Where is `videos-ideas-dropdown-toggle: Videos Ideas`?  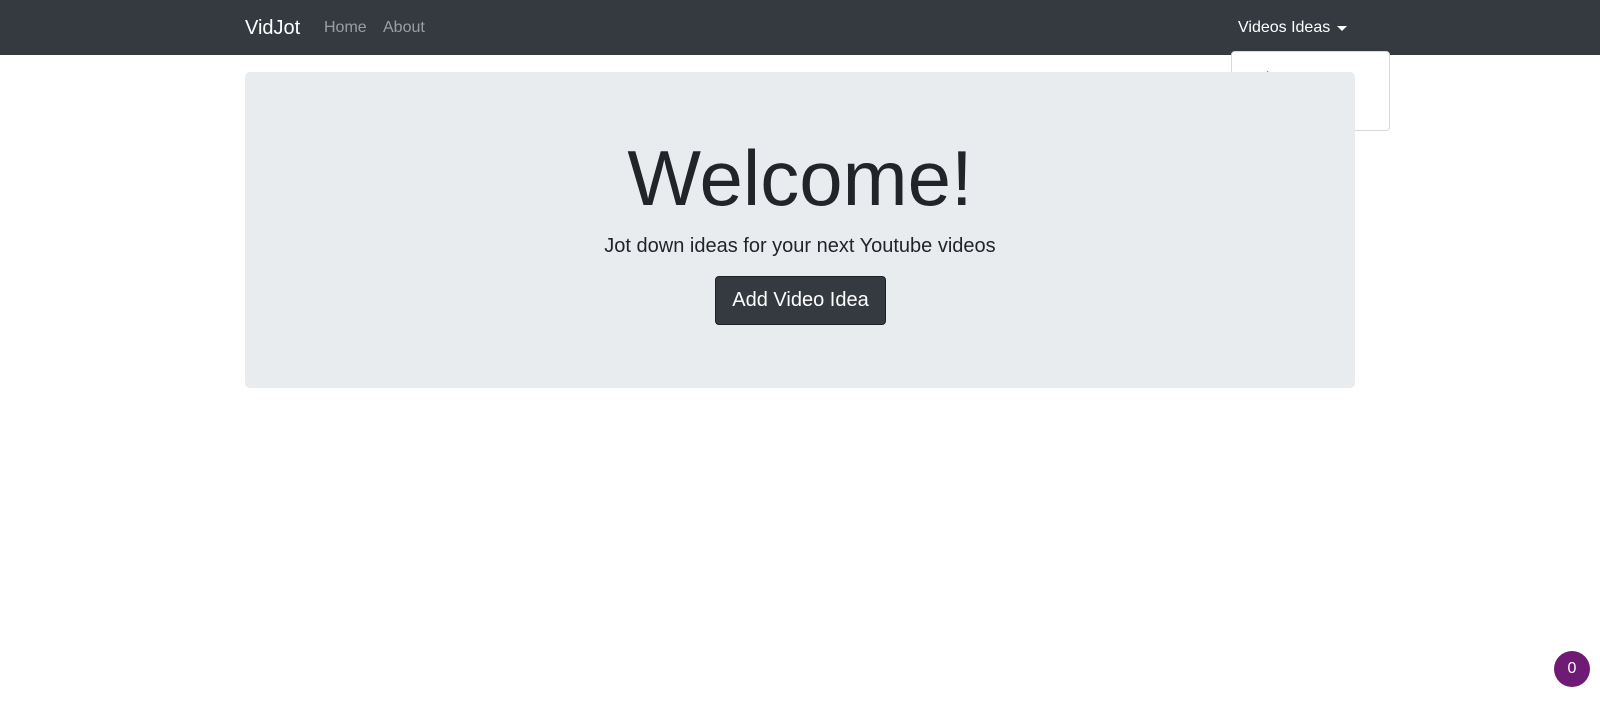 videos-ideas-dropdown-toggle: Videos Ideas is located at coordinates (1293, 28).